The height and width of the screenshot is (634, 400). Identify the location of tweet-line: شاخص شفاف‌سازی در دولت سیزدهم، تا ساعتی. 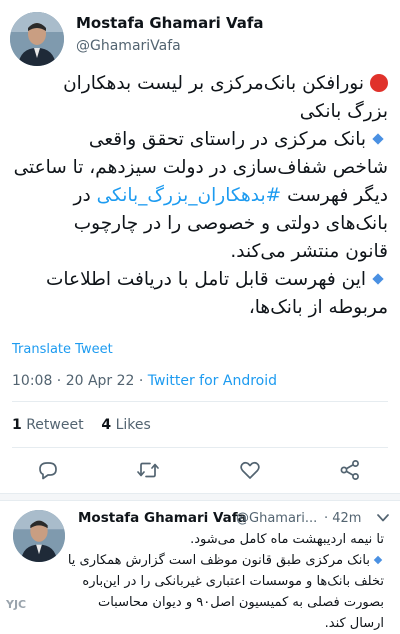
(200, 167).